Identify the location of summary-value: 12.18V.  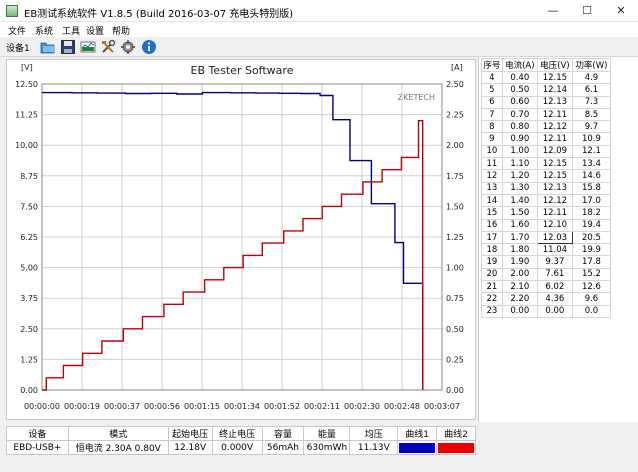
(190, 447).